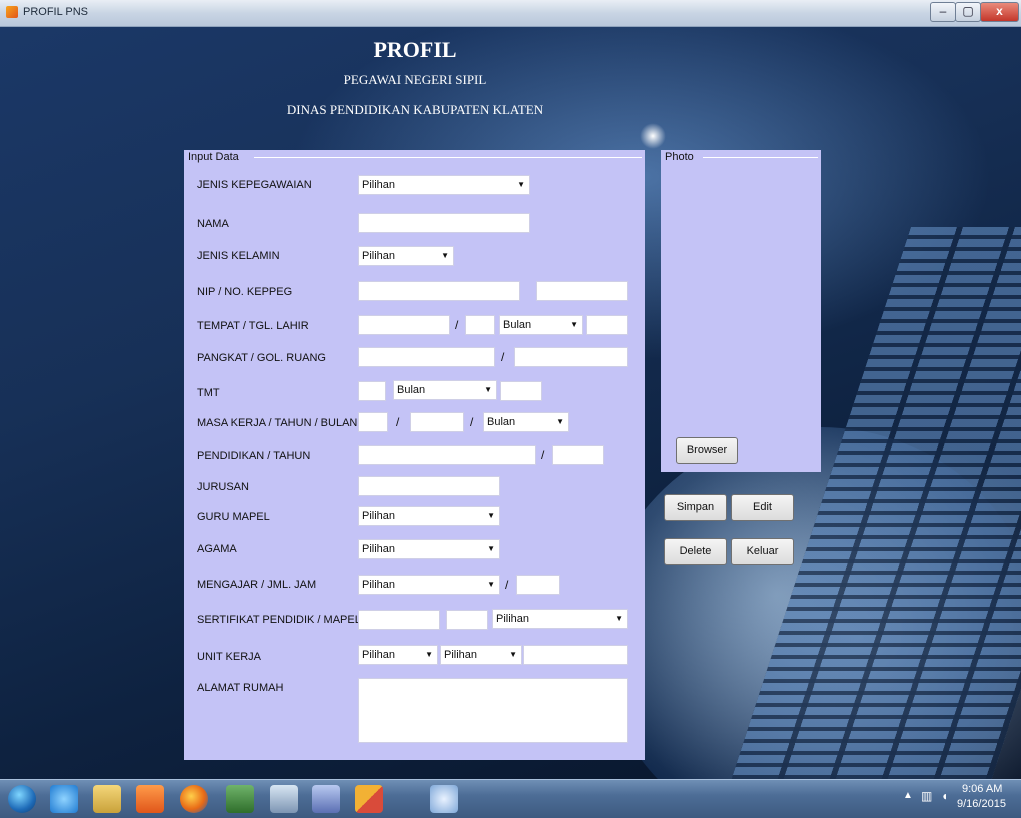 The height and width of the screenshot is (818, 1021). Describe the element at coordinates (277, 423) in the screenshot. I see `label-masa-kerja: MASA KERJA / TAHUN / BULAN` at that location.